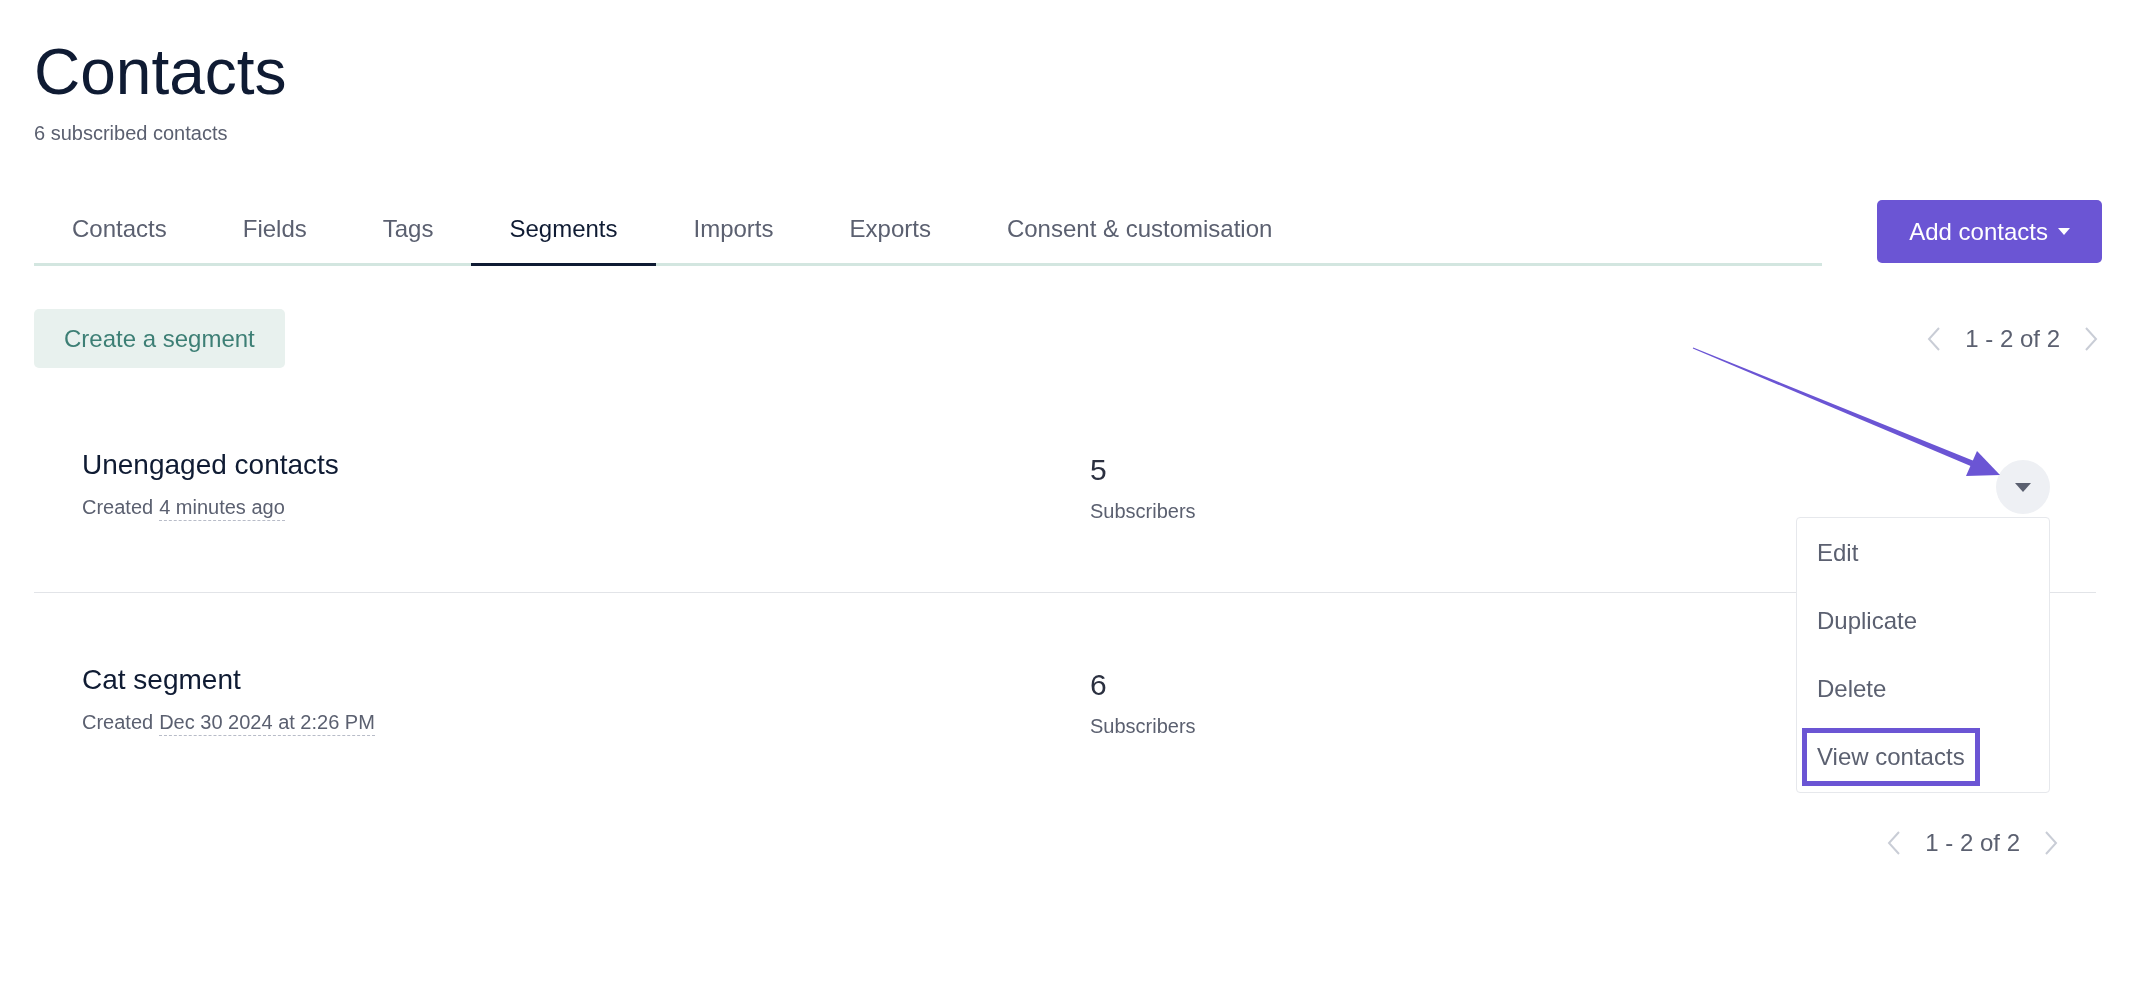  What do you see at coordinates (1989, 231) in the screenshot?
I see `add-contacts-button: Add contacts` at bounding box center [1989, 231].